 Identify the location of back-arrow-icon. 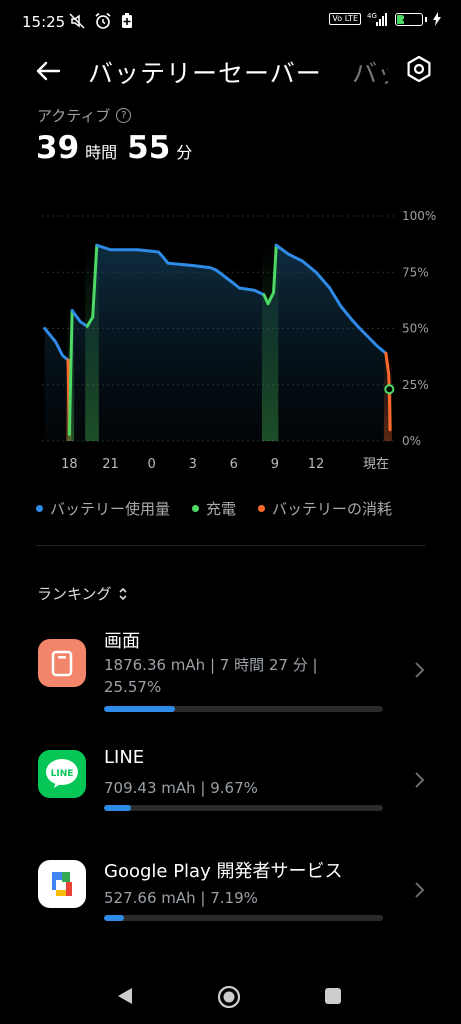
(48, 71).